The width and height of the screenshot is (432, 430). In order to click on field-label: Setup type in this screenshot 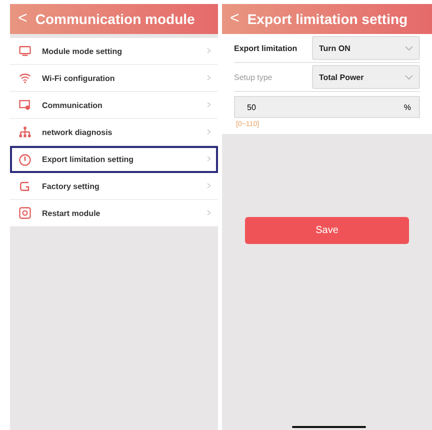, I will do `click(254, 77)`.